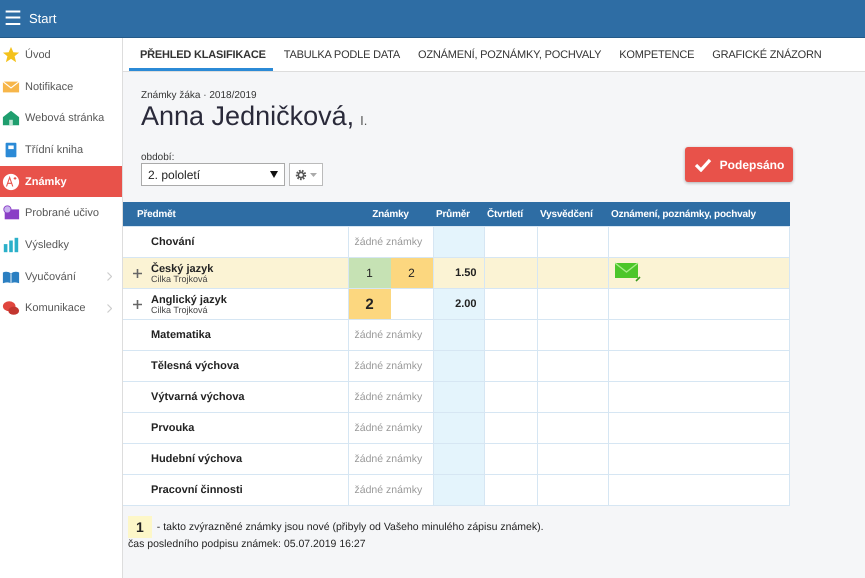  Describe the element at coordinates (172, 242) in the screenshot. I see `subject-name: Chování` at that location.